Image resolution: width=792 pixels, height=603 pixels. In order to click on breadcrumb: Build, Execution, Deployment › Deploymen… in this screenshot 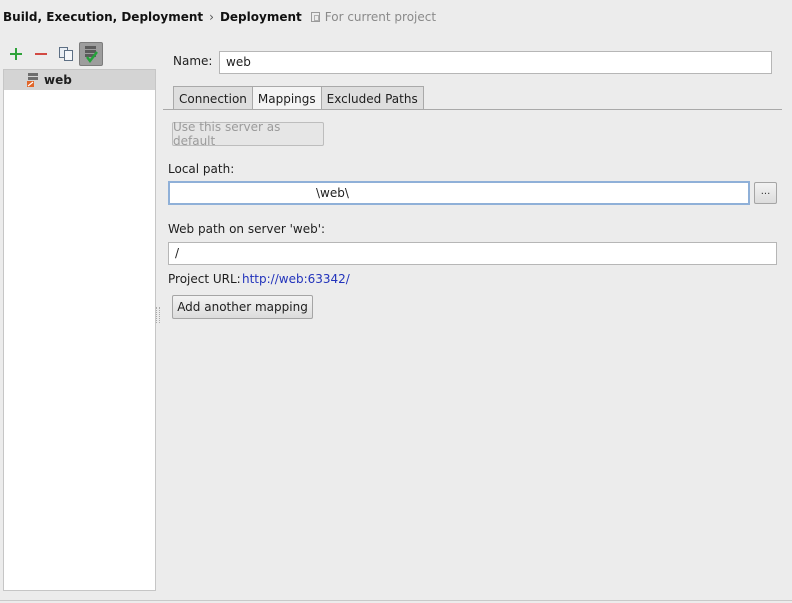, I will do `click(219, 17)`.